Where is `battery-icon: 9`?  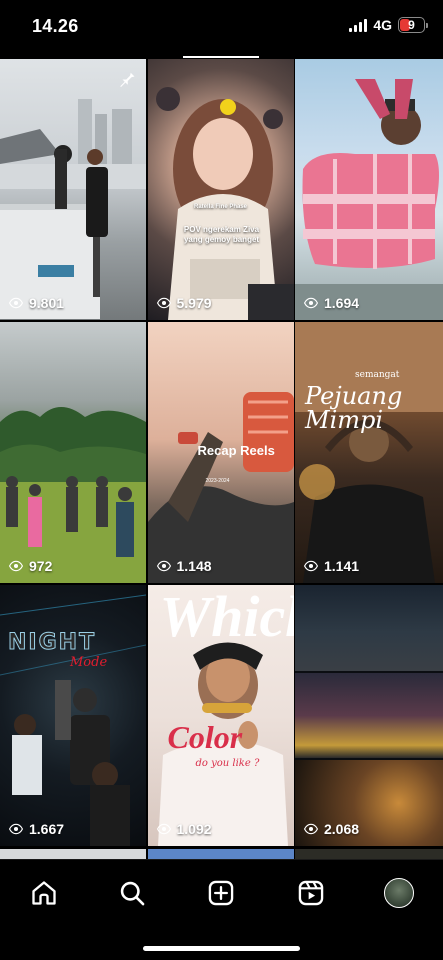 battery-icon: 9 is located at coordinates (413, 25).